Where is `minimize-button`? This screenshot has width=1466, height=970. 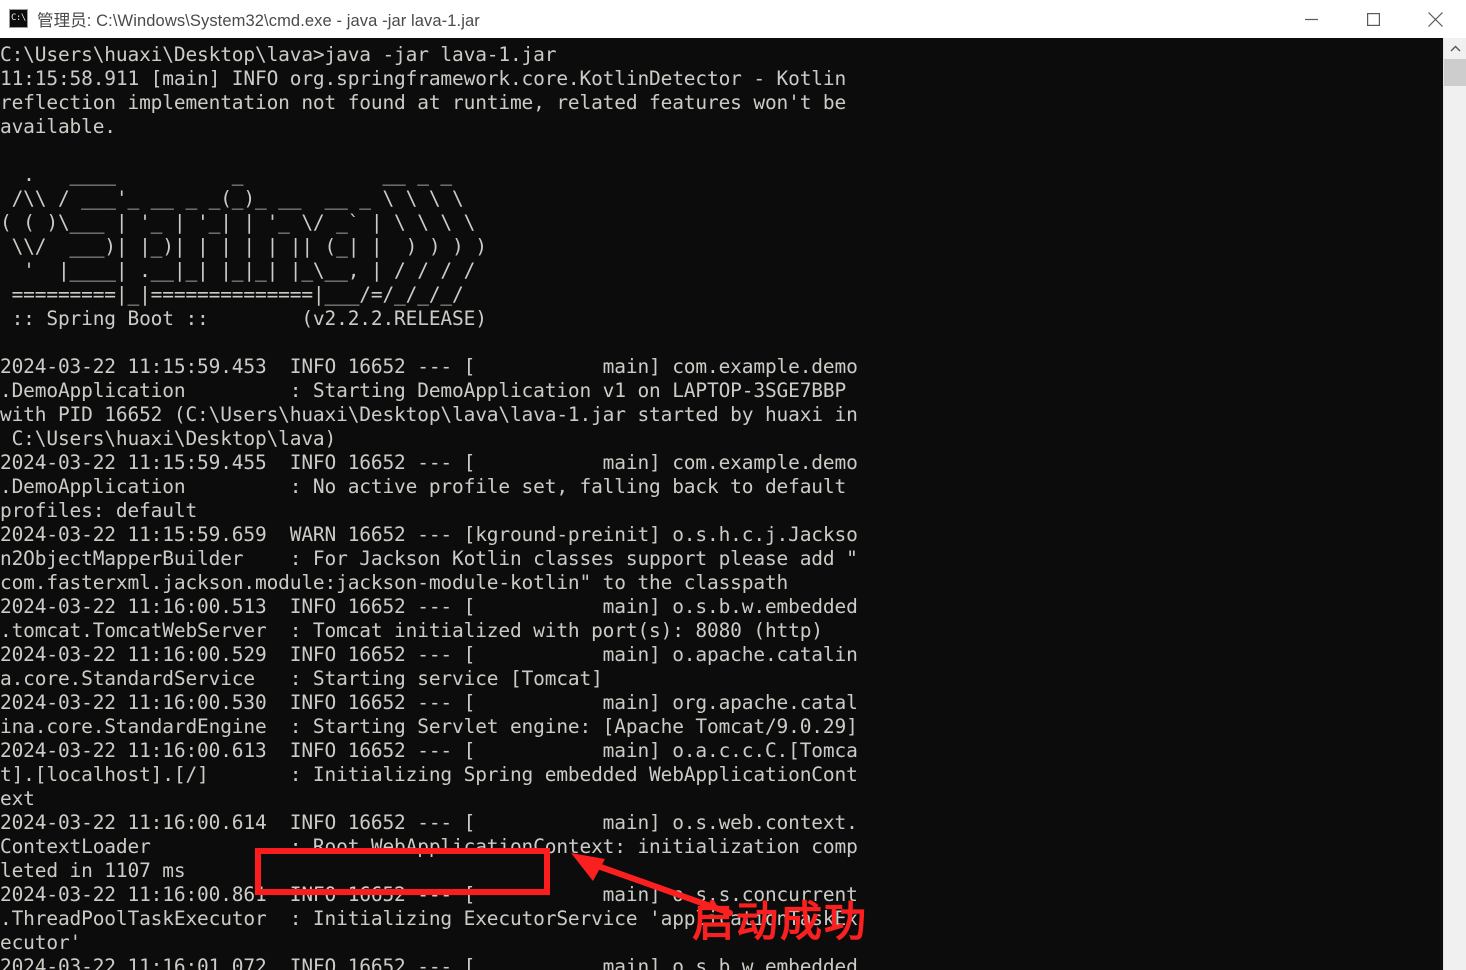
minimize-button is located at coordinates (1311, 19).